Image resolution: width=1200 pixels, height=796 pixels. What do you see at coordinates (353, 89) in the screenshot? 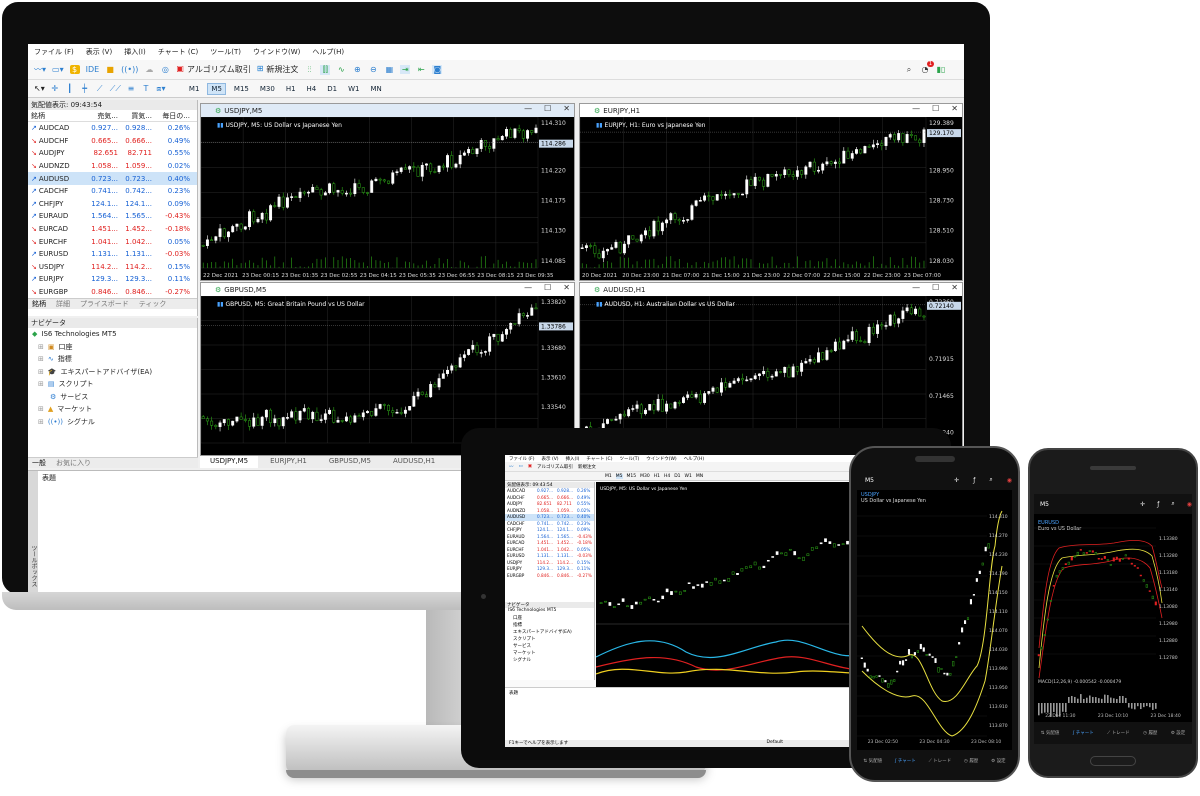
I see `tf-w1: W1` at bounding box center [353, 89].